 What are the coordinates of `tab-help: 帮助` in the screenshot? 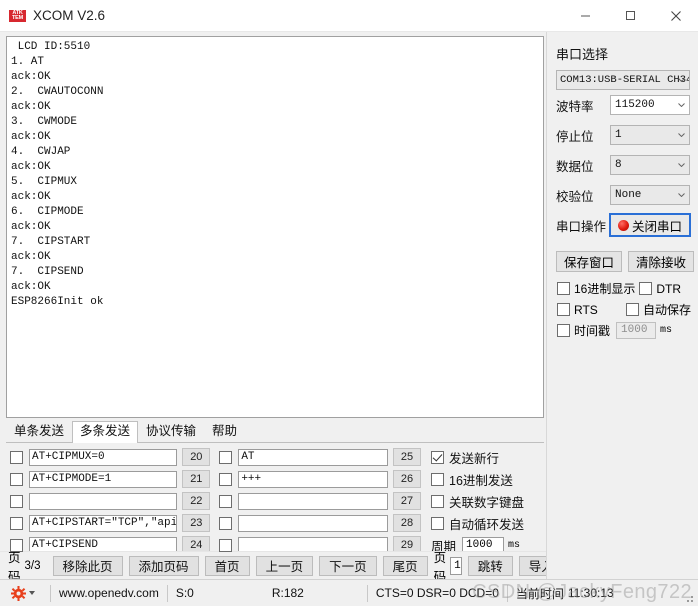 It's located at (224, 431).